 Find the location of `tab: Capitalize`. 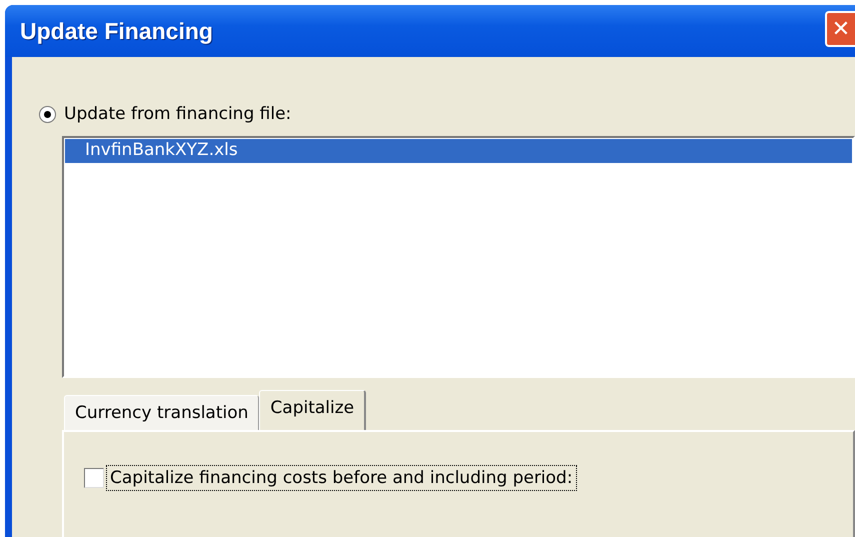

tab: Capitalize is located at coordinates (312, 410).